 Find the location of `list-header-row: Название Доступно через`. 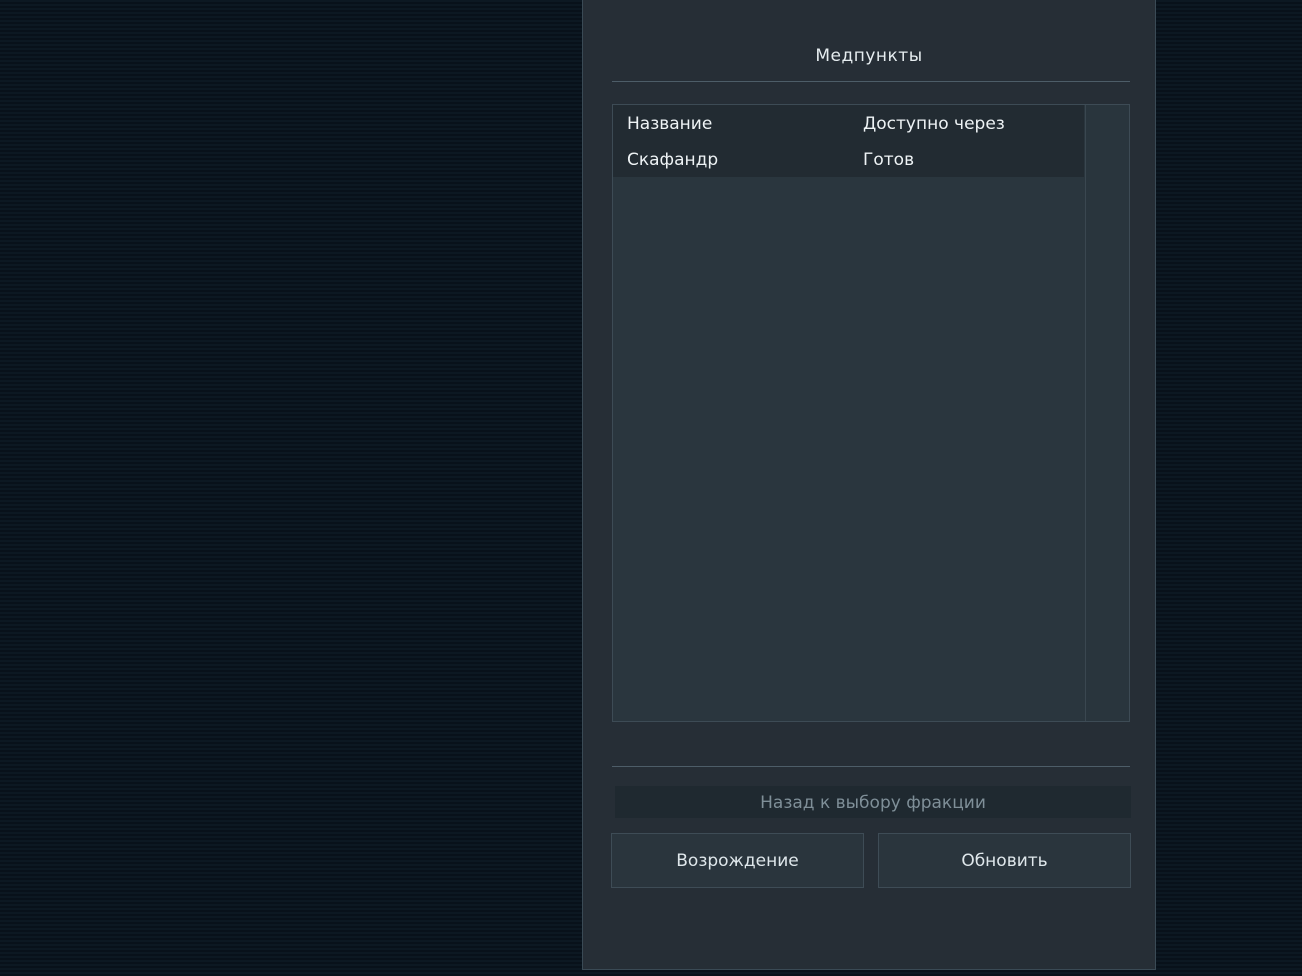

list-header-row: Название Доступно через is located at coordinates (848, 123).